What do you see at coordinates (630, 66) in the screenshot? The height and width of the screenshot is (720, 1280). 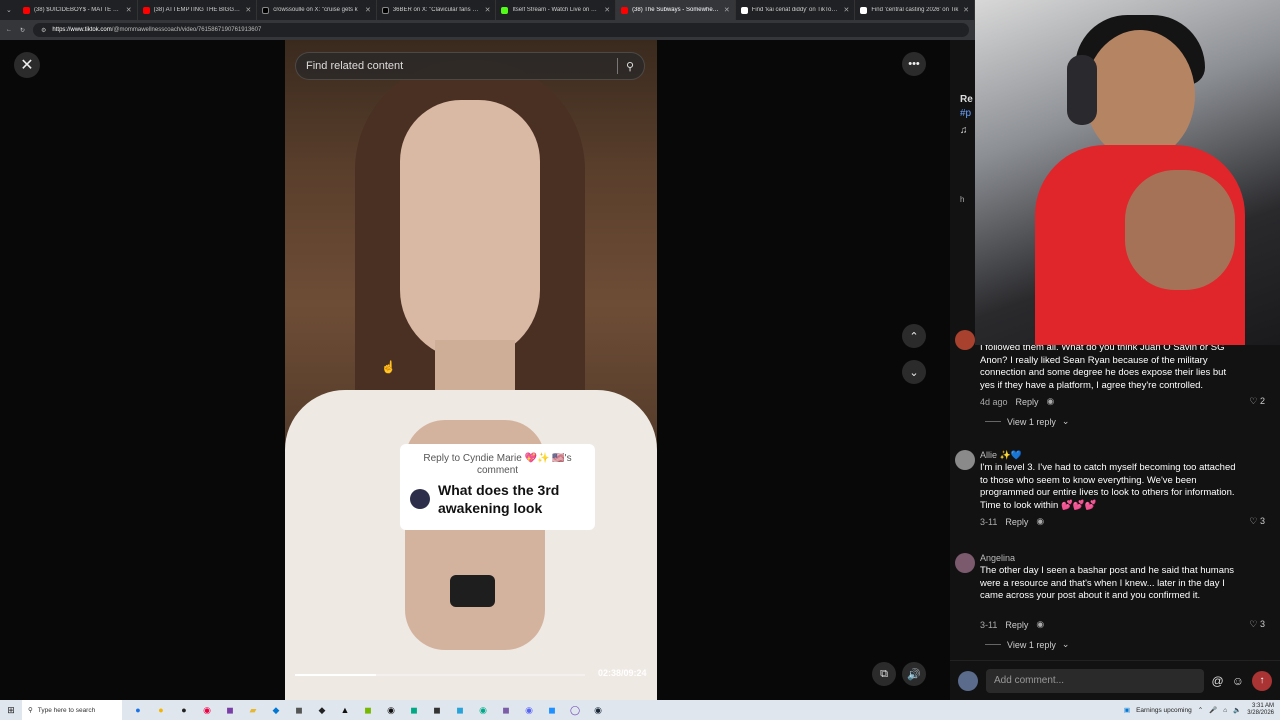 I see `search-icon: ⚲` at bounding box center [630, 66].